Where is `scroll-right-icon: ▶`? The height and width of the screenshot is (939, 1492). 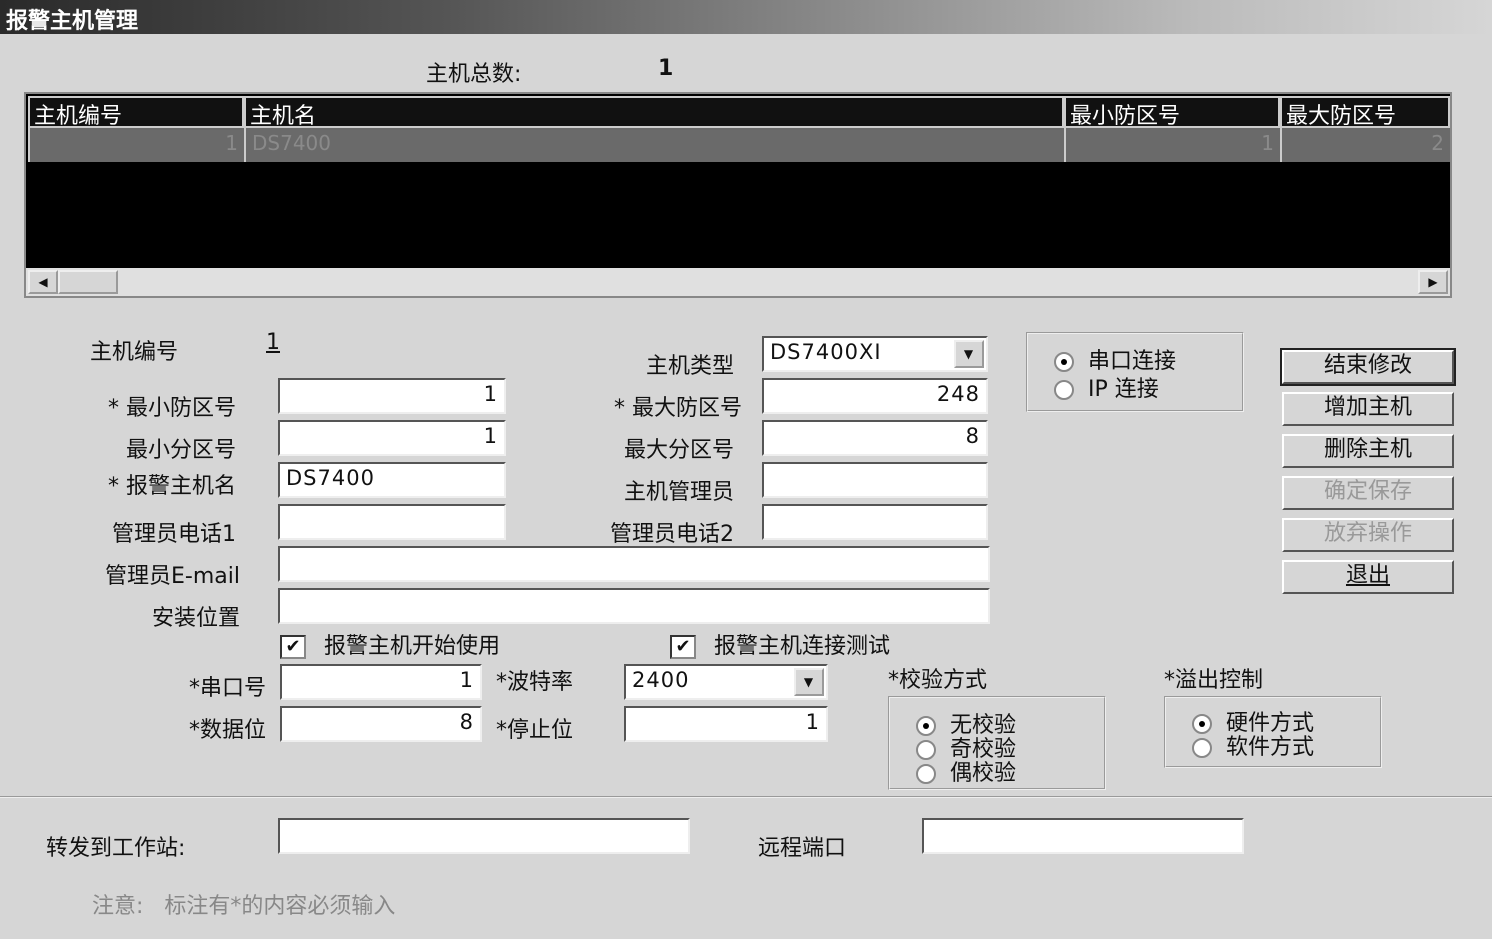
scroll-right-icon: ▶ is located at coordinates (1433, 282).